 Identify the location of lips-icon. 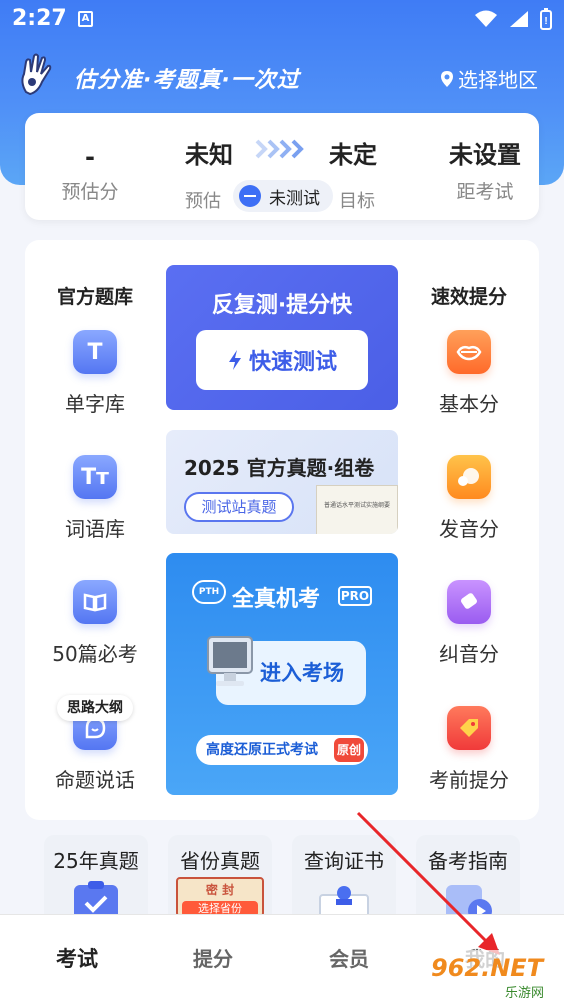
(469, 352).